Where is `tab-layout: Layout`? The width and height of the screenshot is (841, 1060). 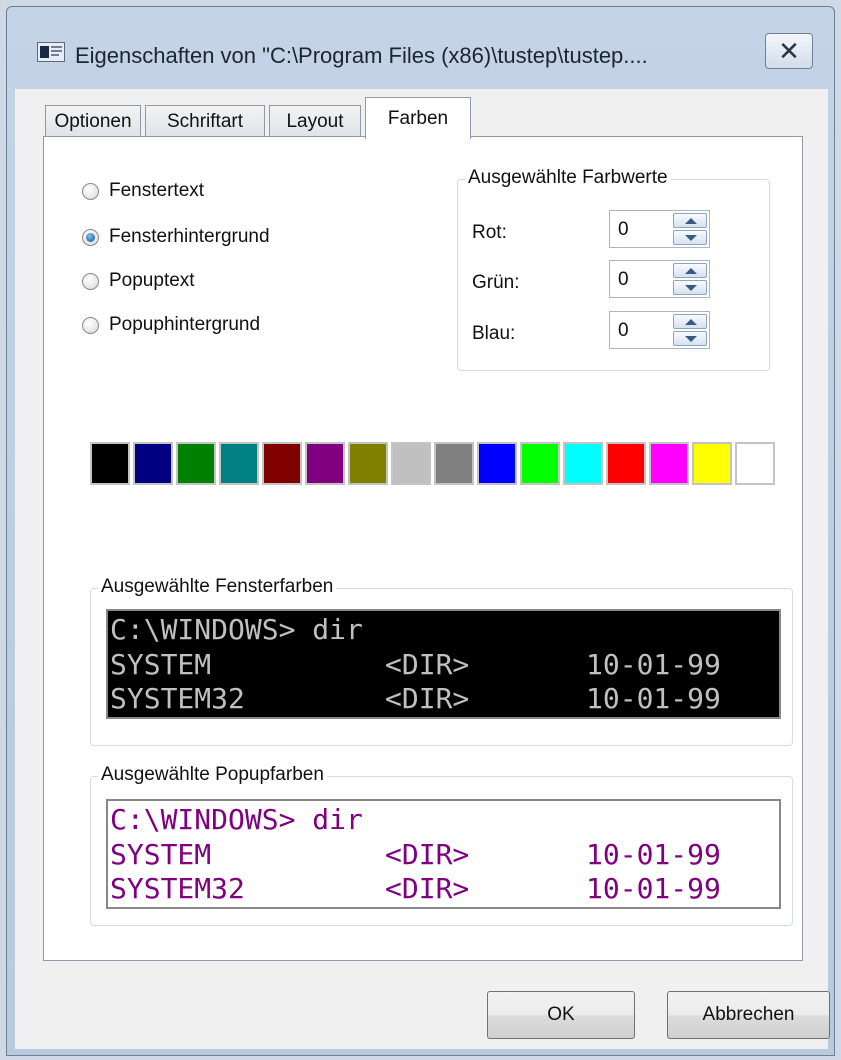 tab-layout: Layout is located at coordinates (315, 121).